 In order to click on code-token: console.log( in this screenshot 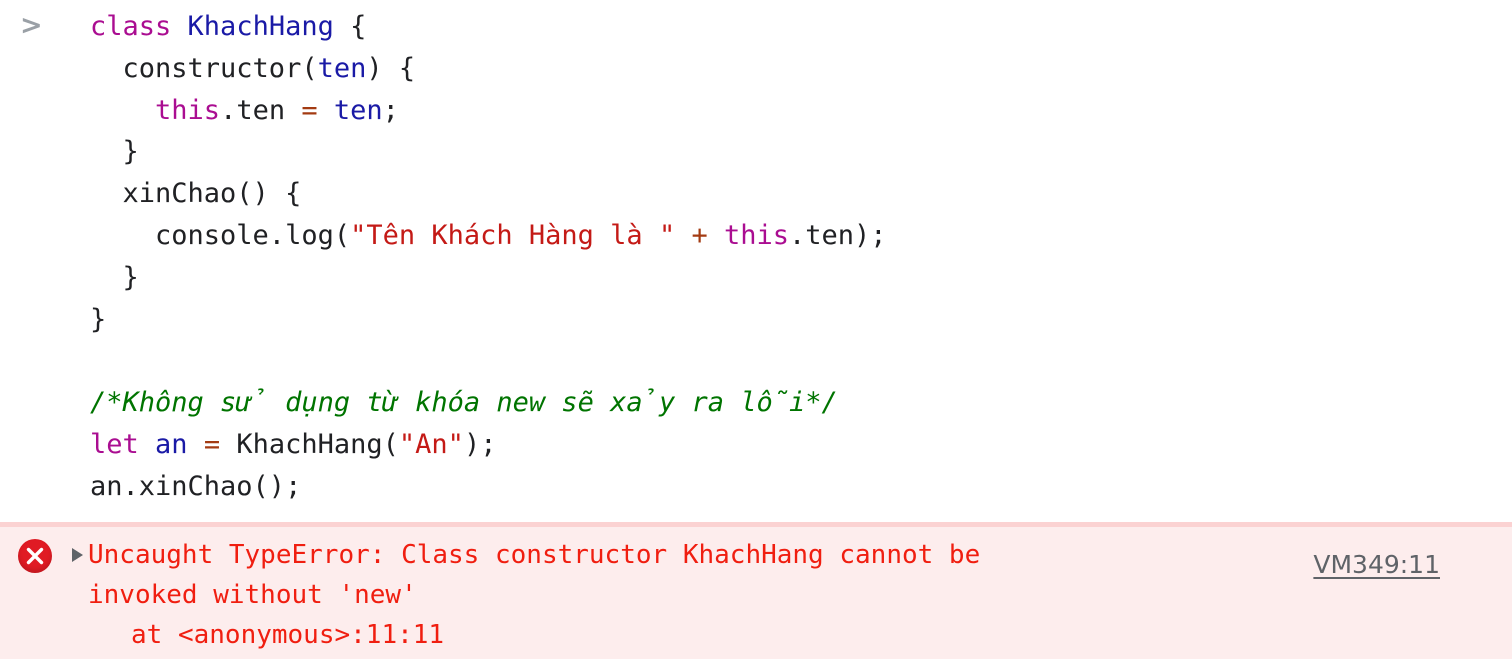, I will do `click(220, 235)`.